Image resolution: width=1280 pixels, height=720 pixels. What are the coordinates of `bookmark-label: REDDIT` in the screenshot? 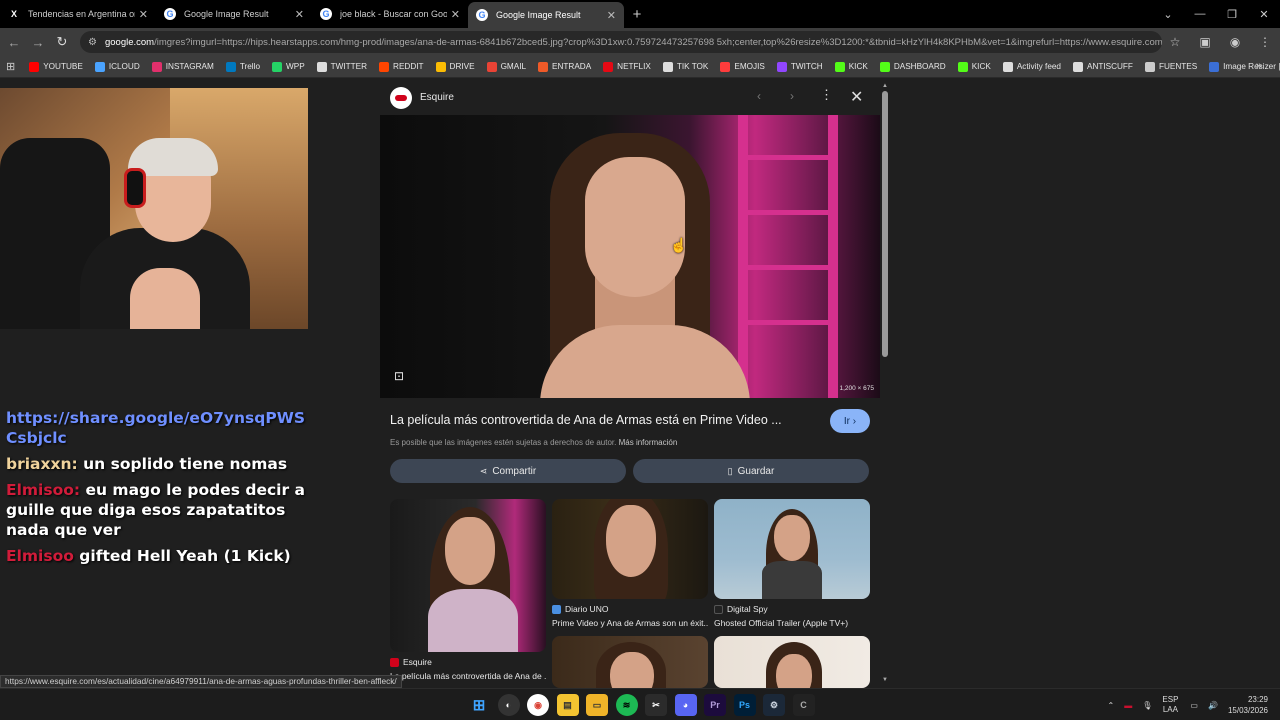 It's located at (408, 66).